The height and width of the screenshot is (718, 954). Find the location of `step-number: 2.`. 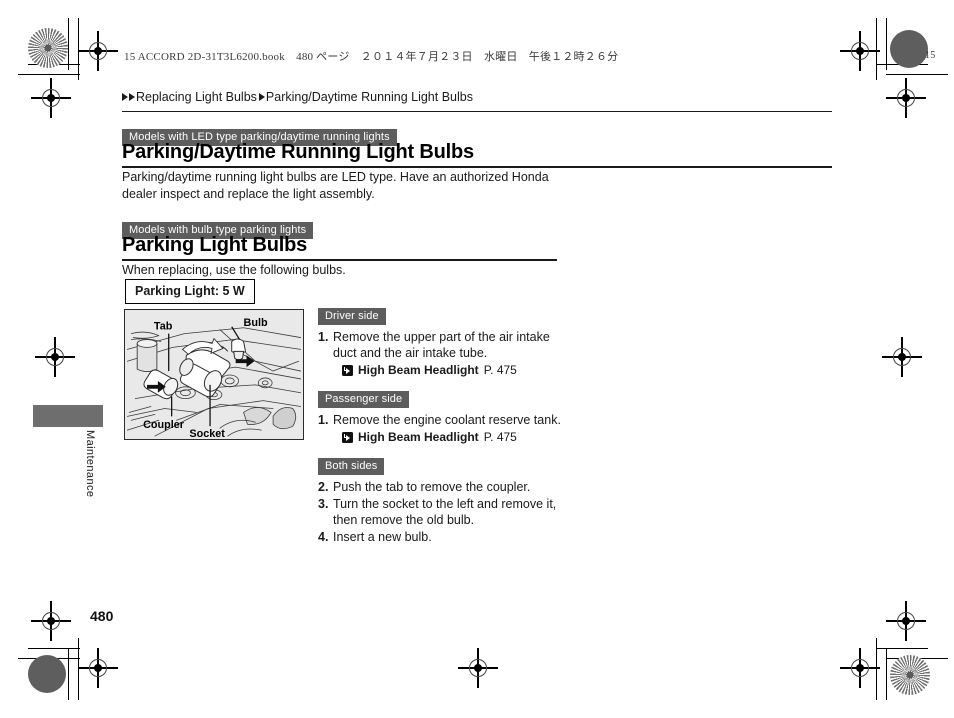

step-number: 2. is located at coordinates (323, 487).